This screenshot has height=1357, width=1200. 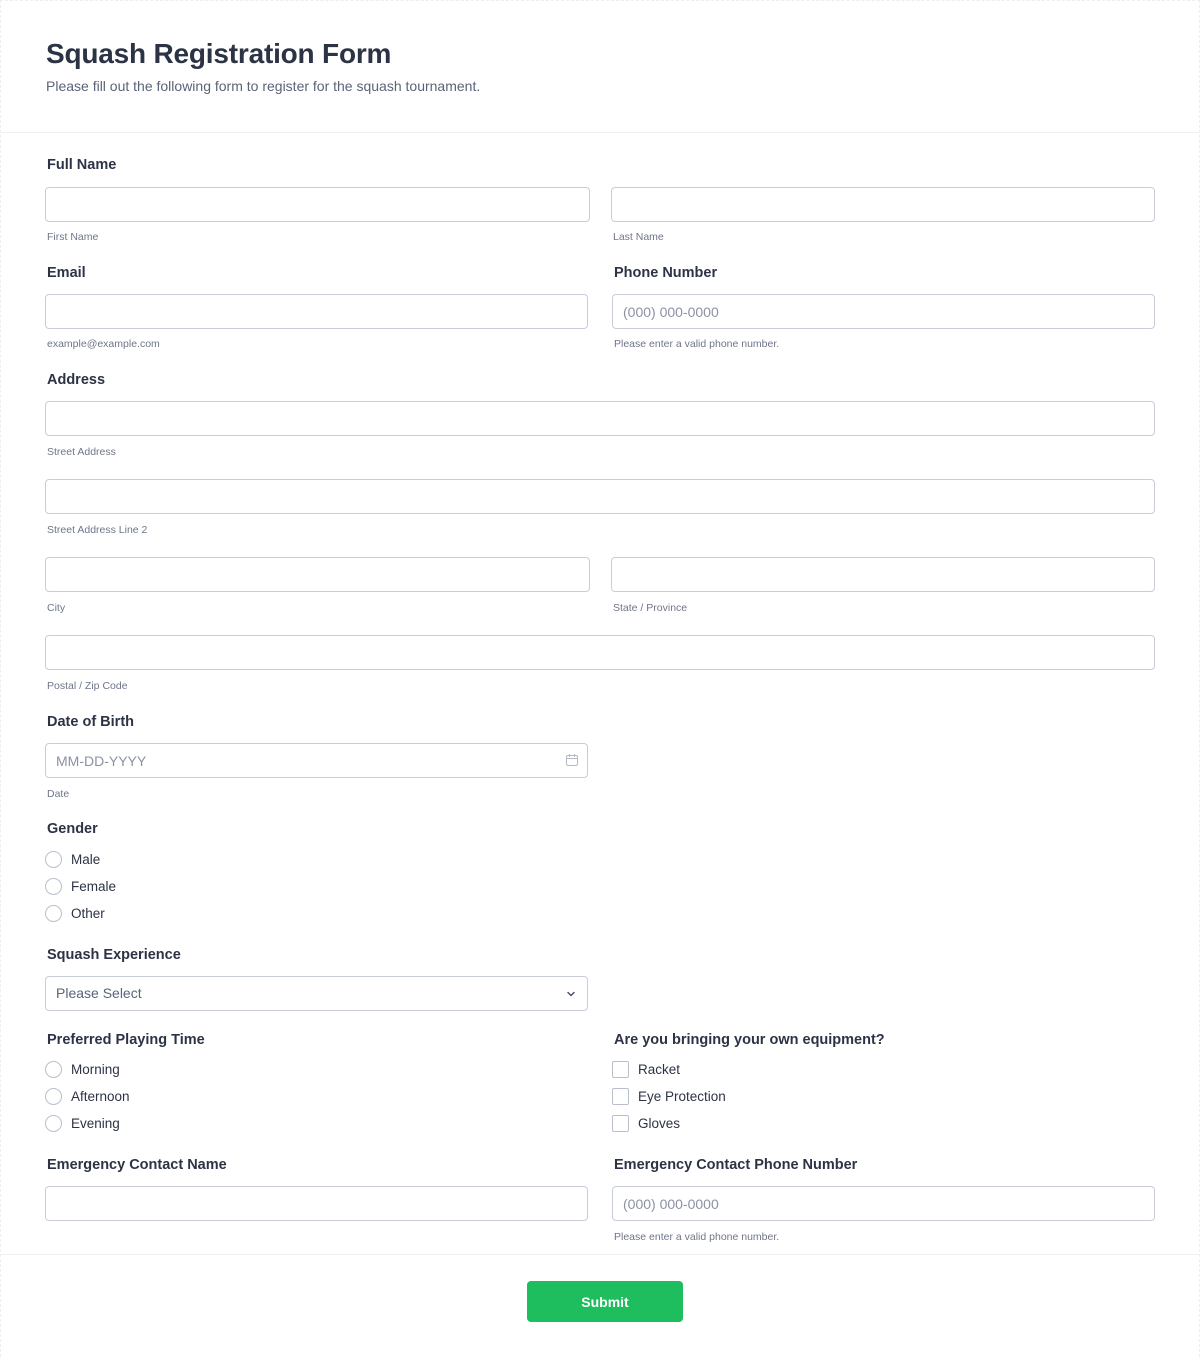 I want to click on phone-sublabel: Please enter a valid phone number., so click(x=697, y=344).